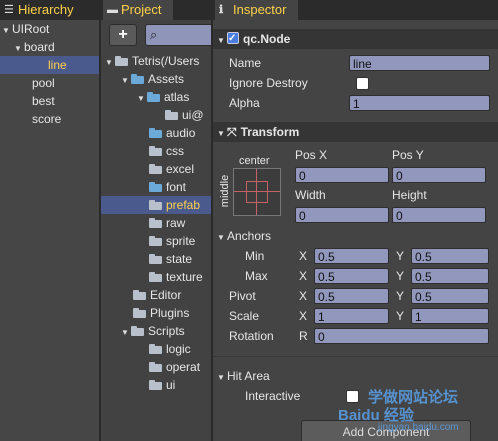 The height and width of the screenshot is (441, 498). I want to click on max-label: Max, so click(256, 276).